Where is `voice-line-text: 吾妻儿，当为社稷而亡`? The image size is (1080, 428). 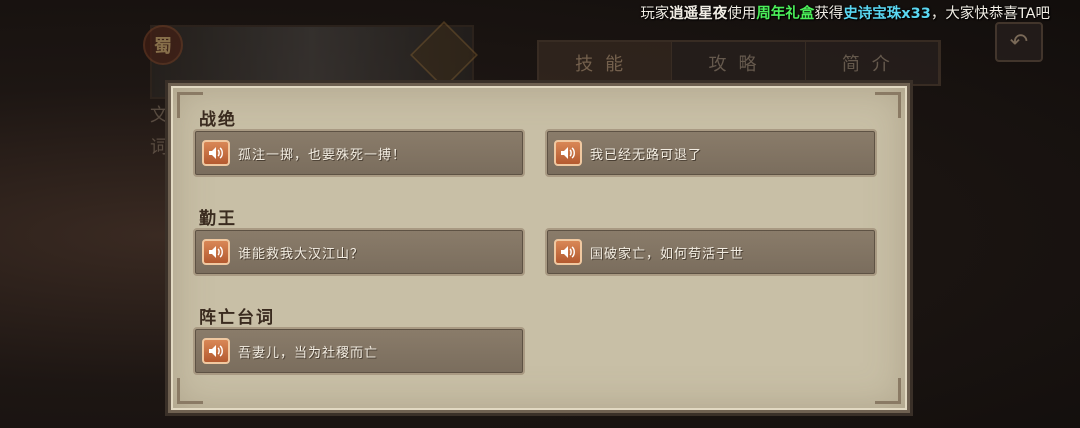
voice-line-text: 吾妻儿，当为社稷而亡 is located at coordinates (308, 353).